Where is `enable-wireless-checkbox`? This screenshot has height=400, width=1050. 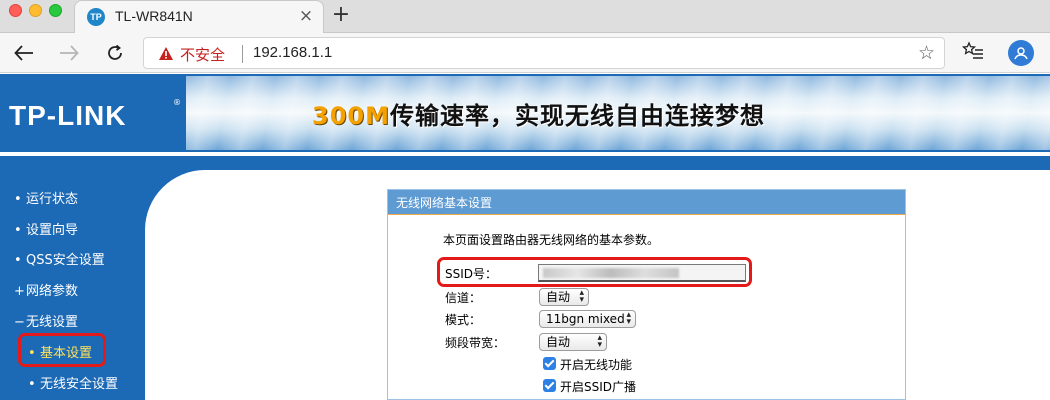
enable-wireless-checkbox is located at coordinates (549, 363).